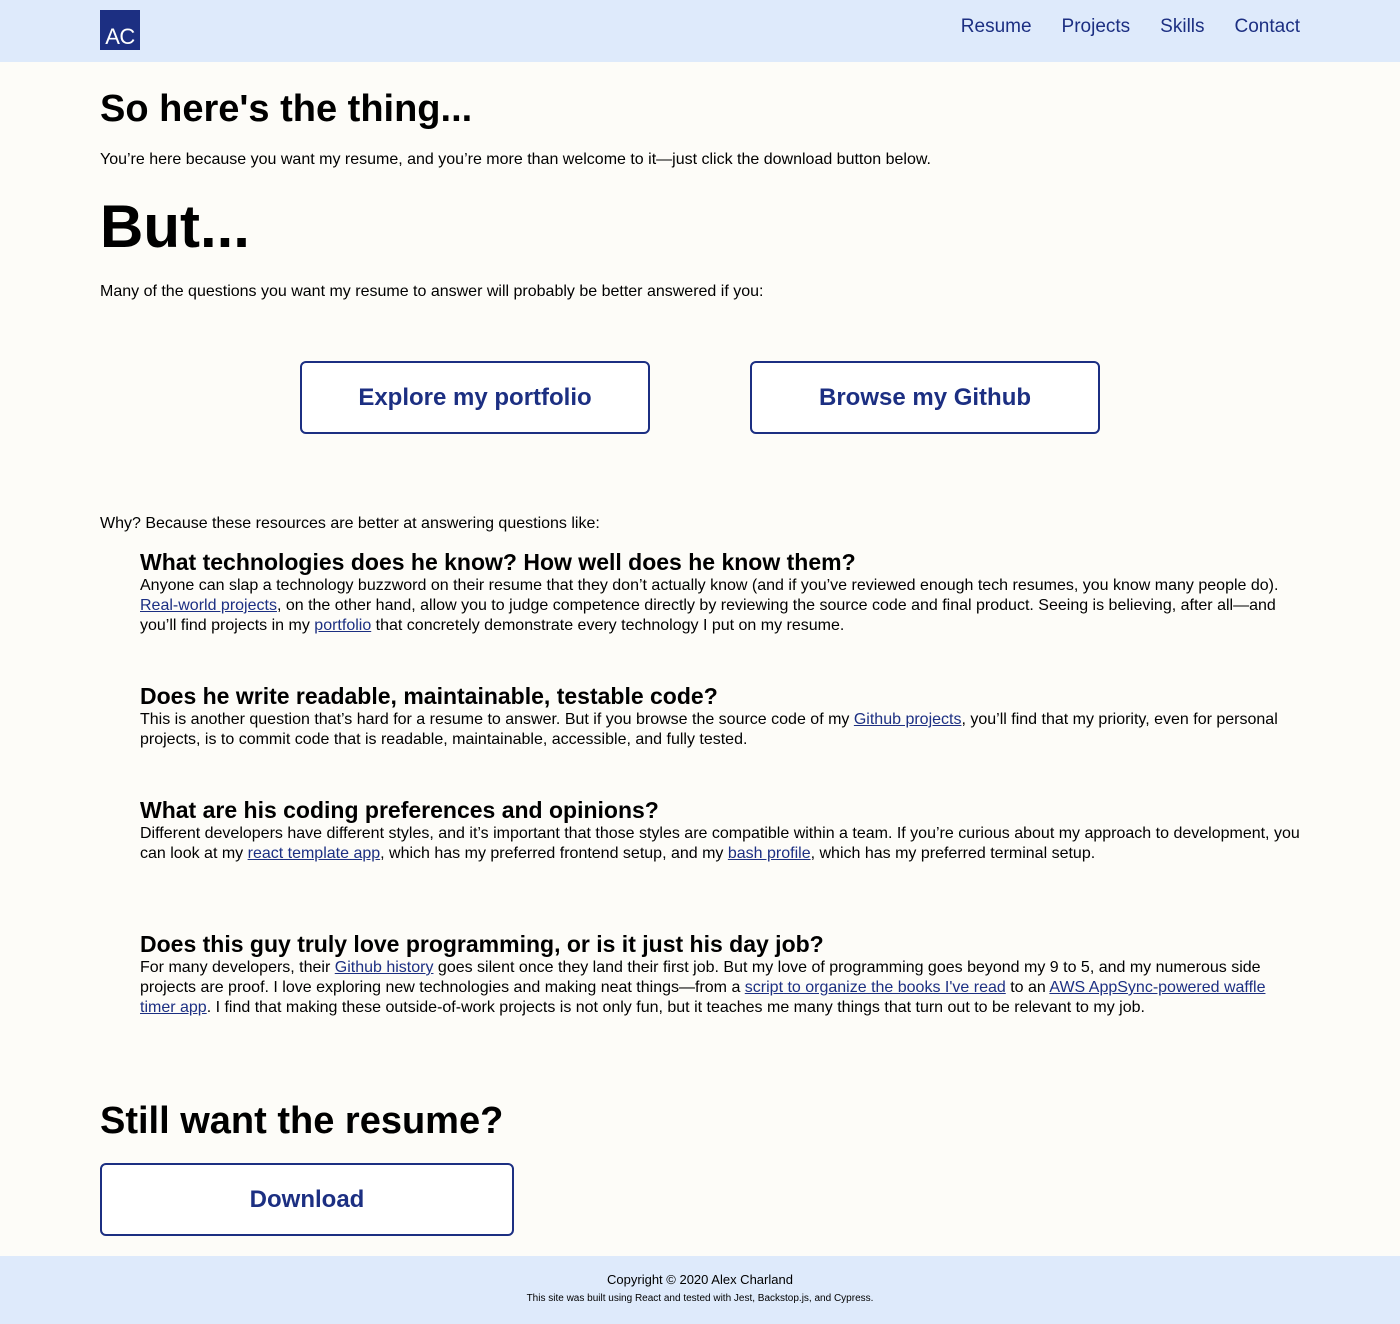 The width and height of the screenshot is (1400, 1324). What do you see at coordinates (1267, 27) in the screenshot?
I see `nav-link-contact: Contact` at bounding box center [1267, 27].